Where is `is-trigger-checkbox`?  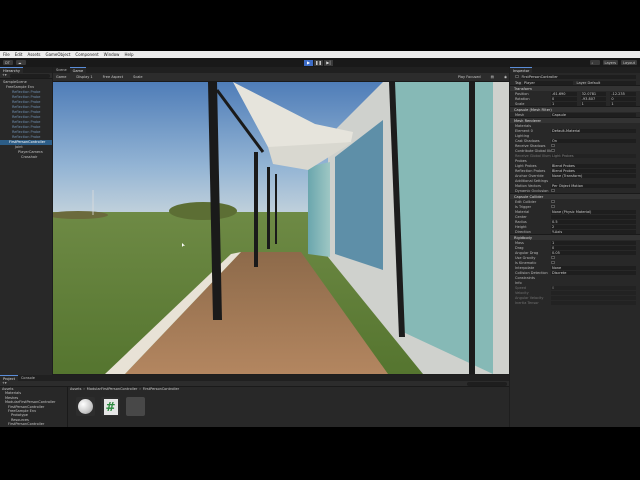 is-trigger-checkbox is located at coordinates (553, 206).